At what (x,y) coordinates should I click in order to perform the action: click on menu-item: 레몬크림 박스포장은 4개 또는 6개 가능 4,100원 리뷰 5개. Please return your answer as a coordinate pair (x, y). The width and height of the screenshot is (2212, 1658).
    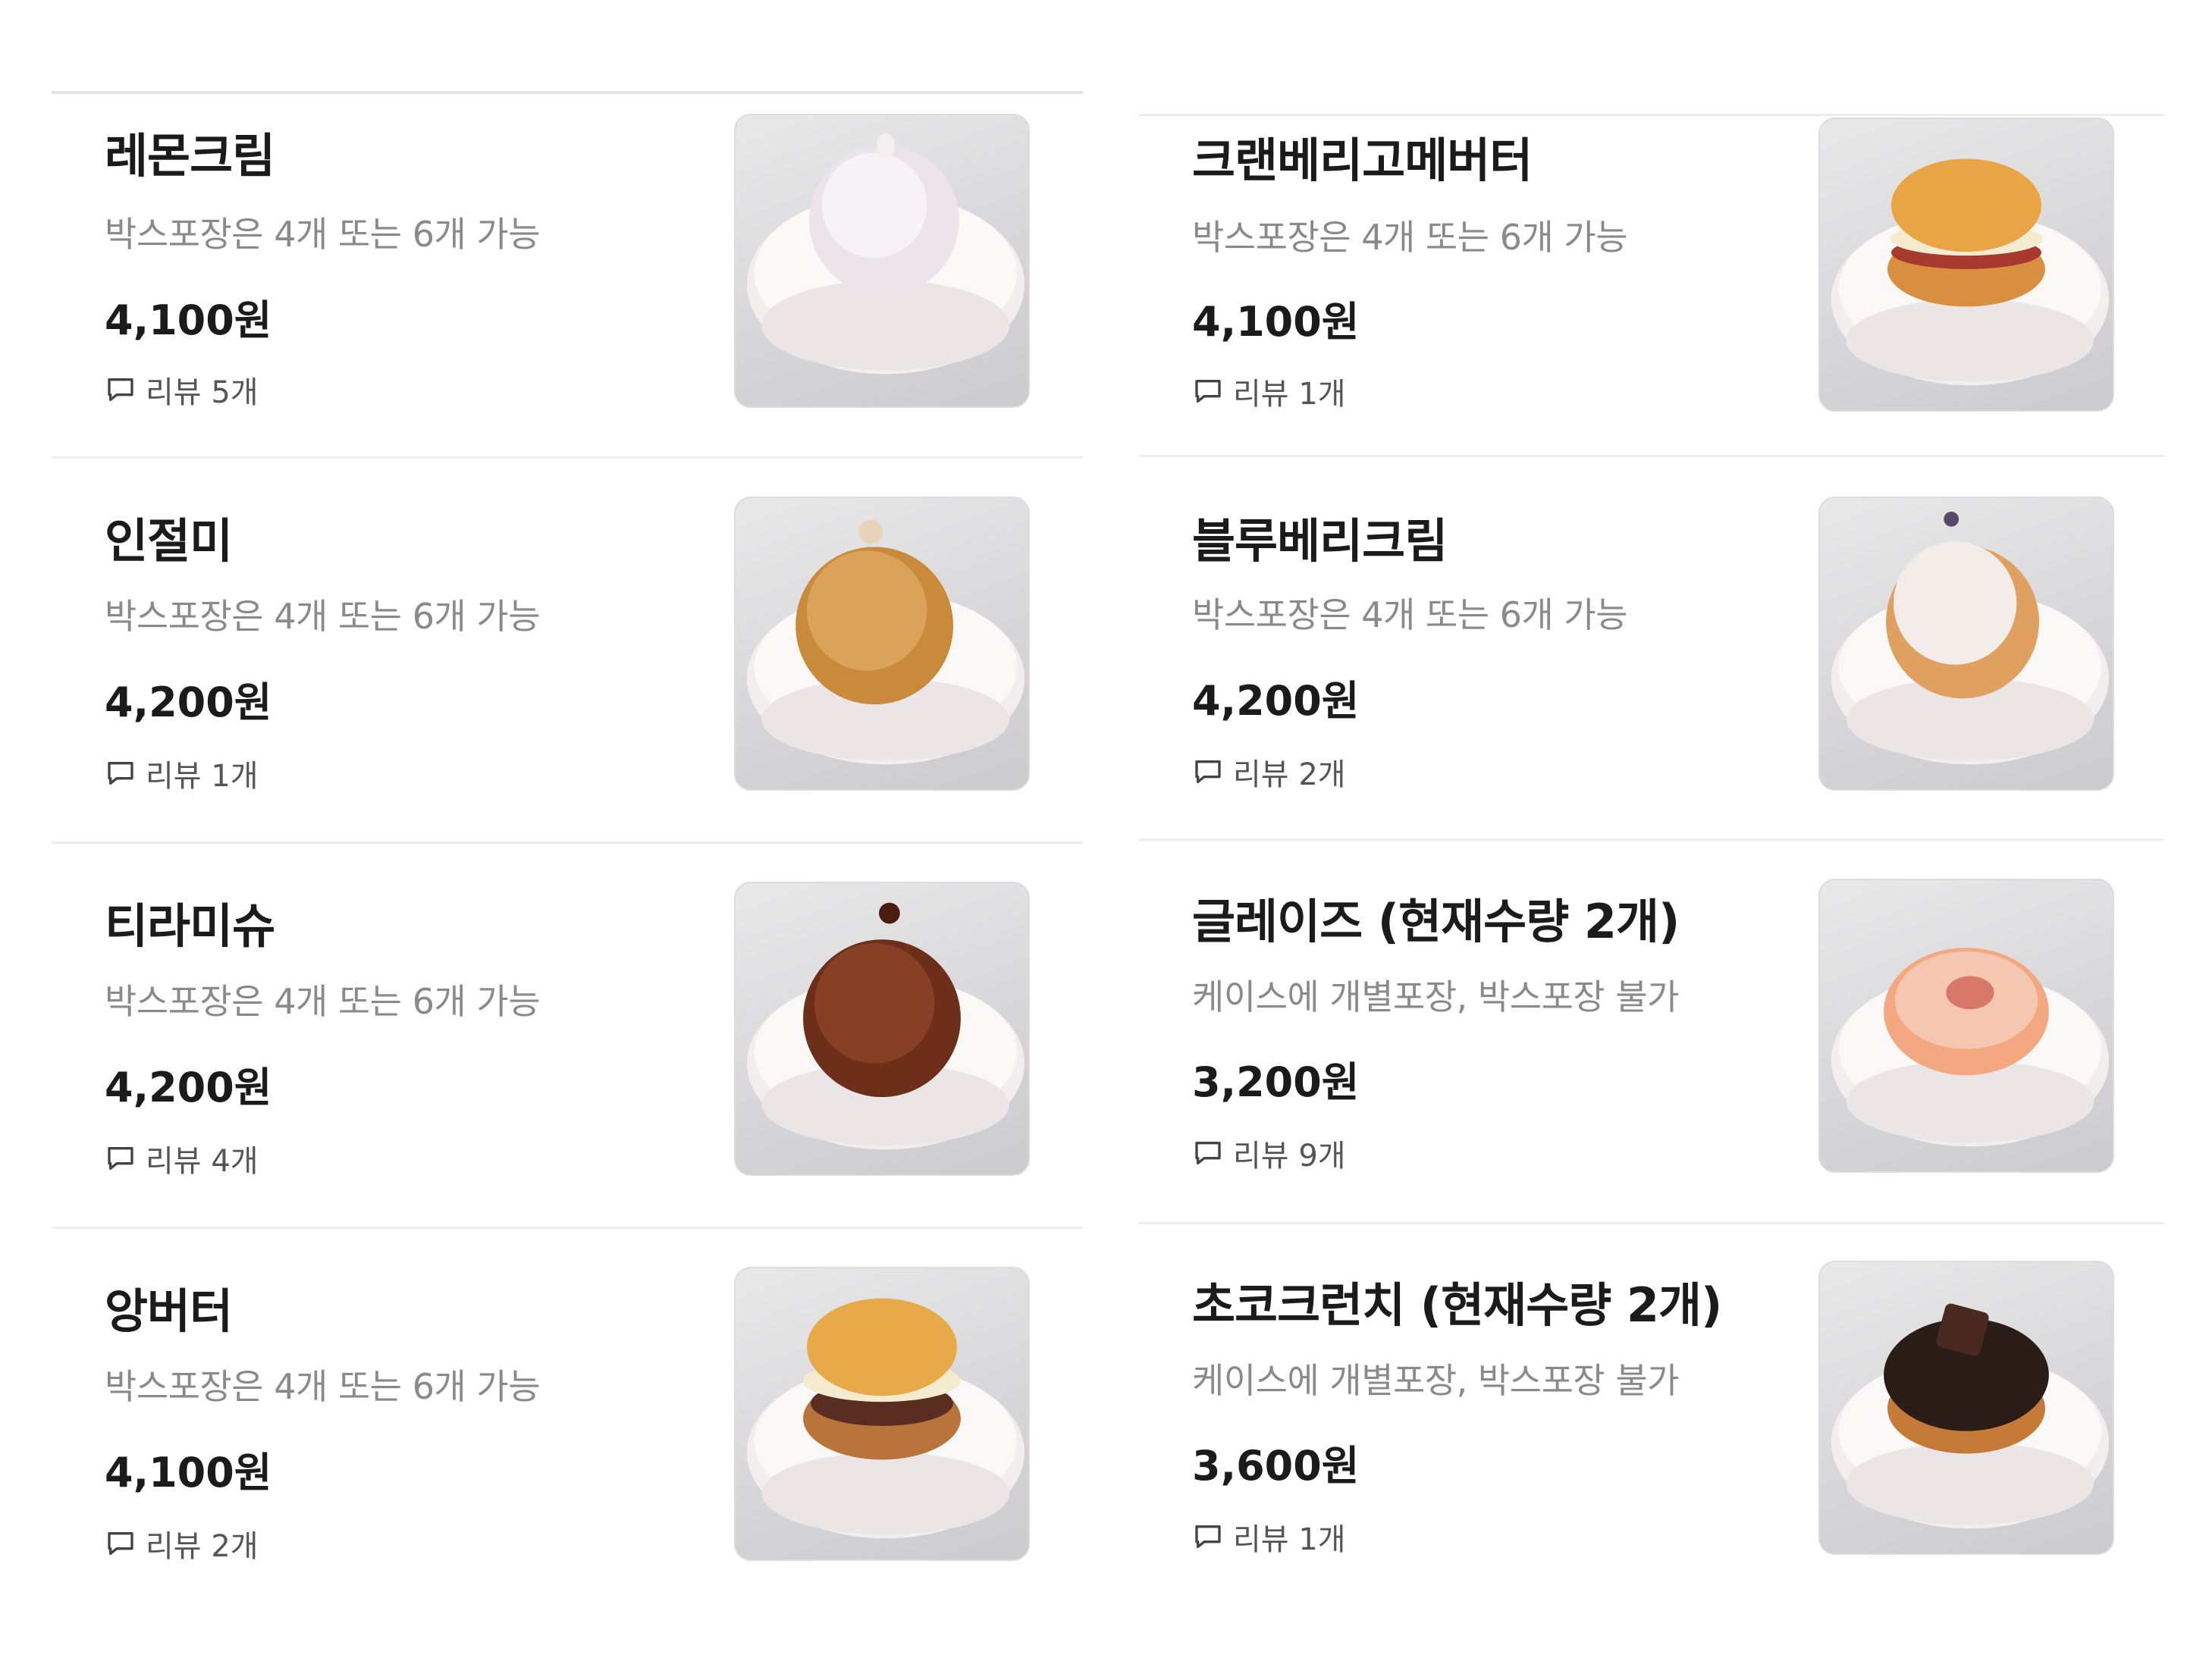
    Looking at the image, I should click on (567, 284).